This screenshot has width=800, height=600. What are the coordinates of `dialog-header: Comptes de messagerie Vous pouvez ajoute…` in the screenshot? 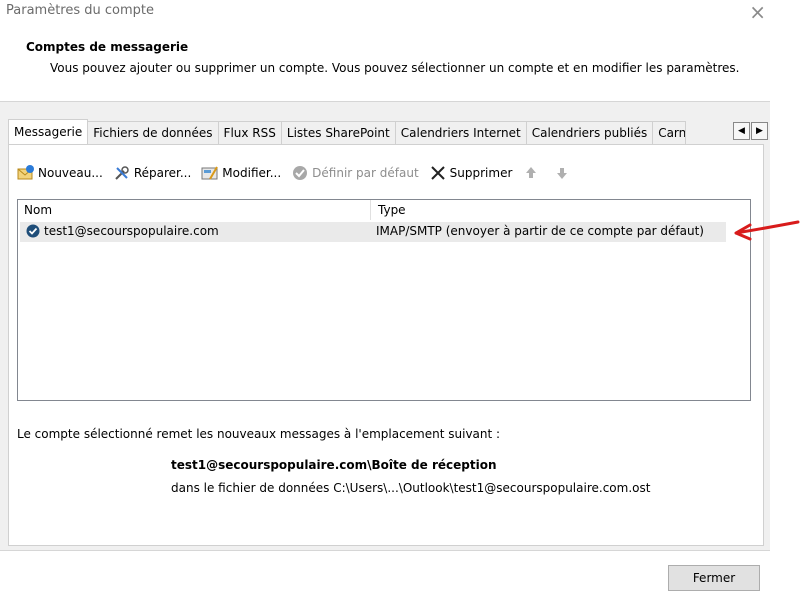 It's located at (400, 64).